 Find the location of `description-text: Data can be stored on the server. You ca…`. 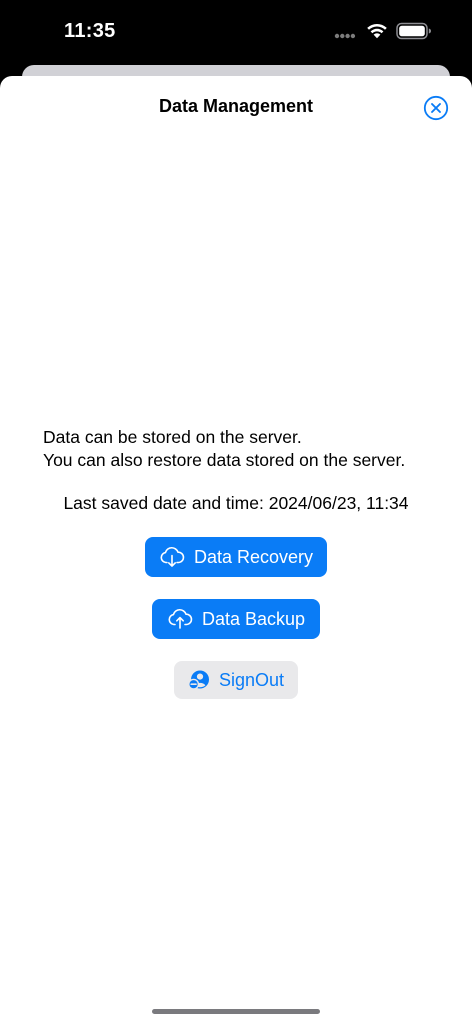

description-text: Data can be stored on the server. You ca… is located at coordinates (253, 449).